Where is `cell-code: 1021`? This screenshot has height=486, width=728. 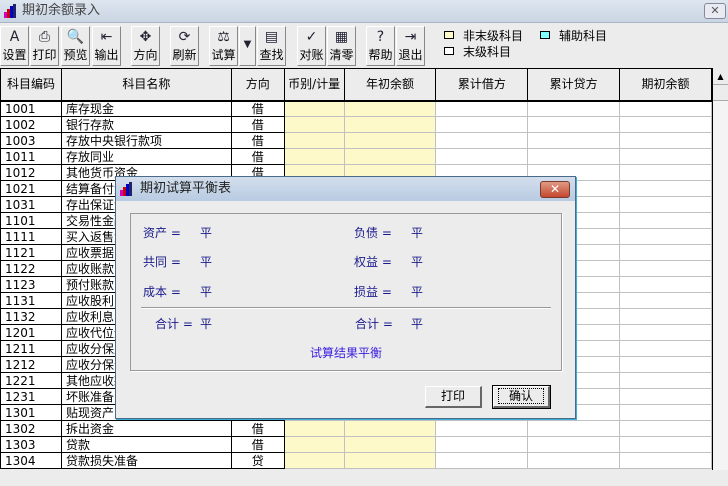
cell-code: 1021 is located at coordinates (31, 188).